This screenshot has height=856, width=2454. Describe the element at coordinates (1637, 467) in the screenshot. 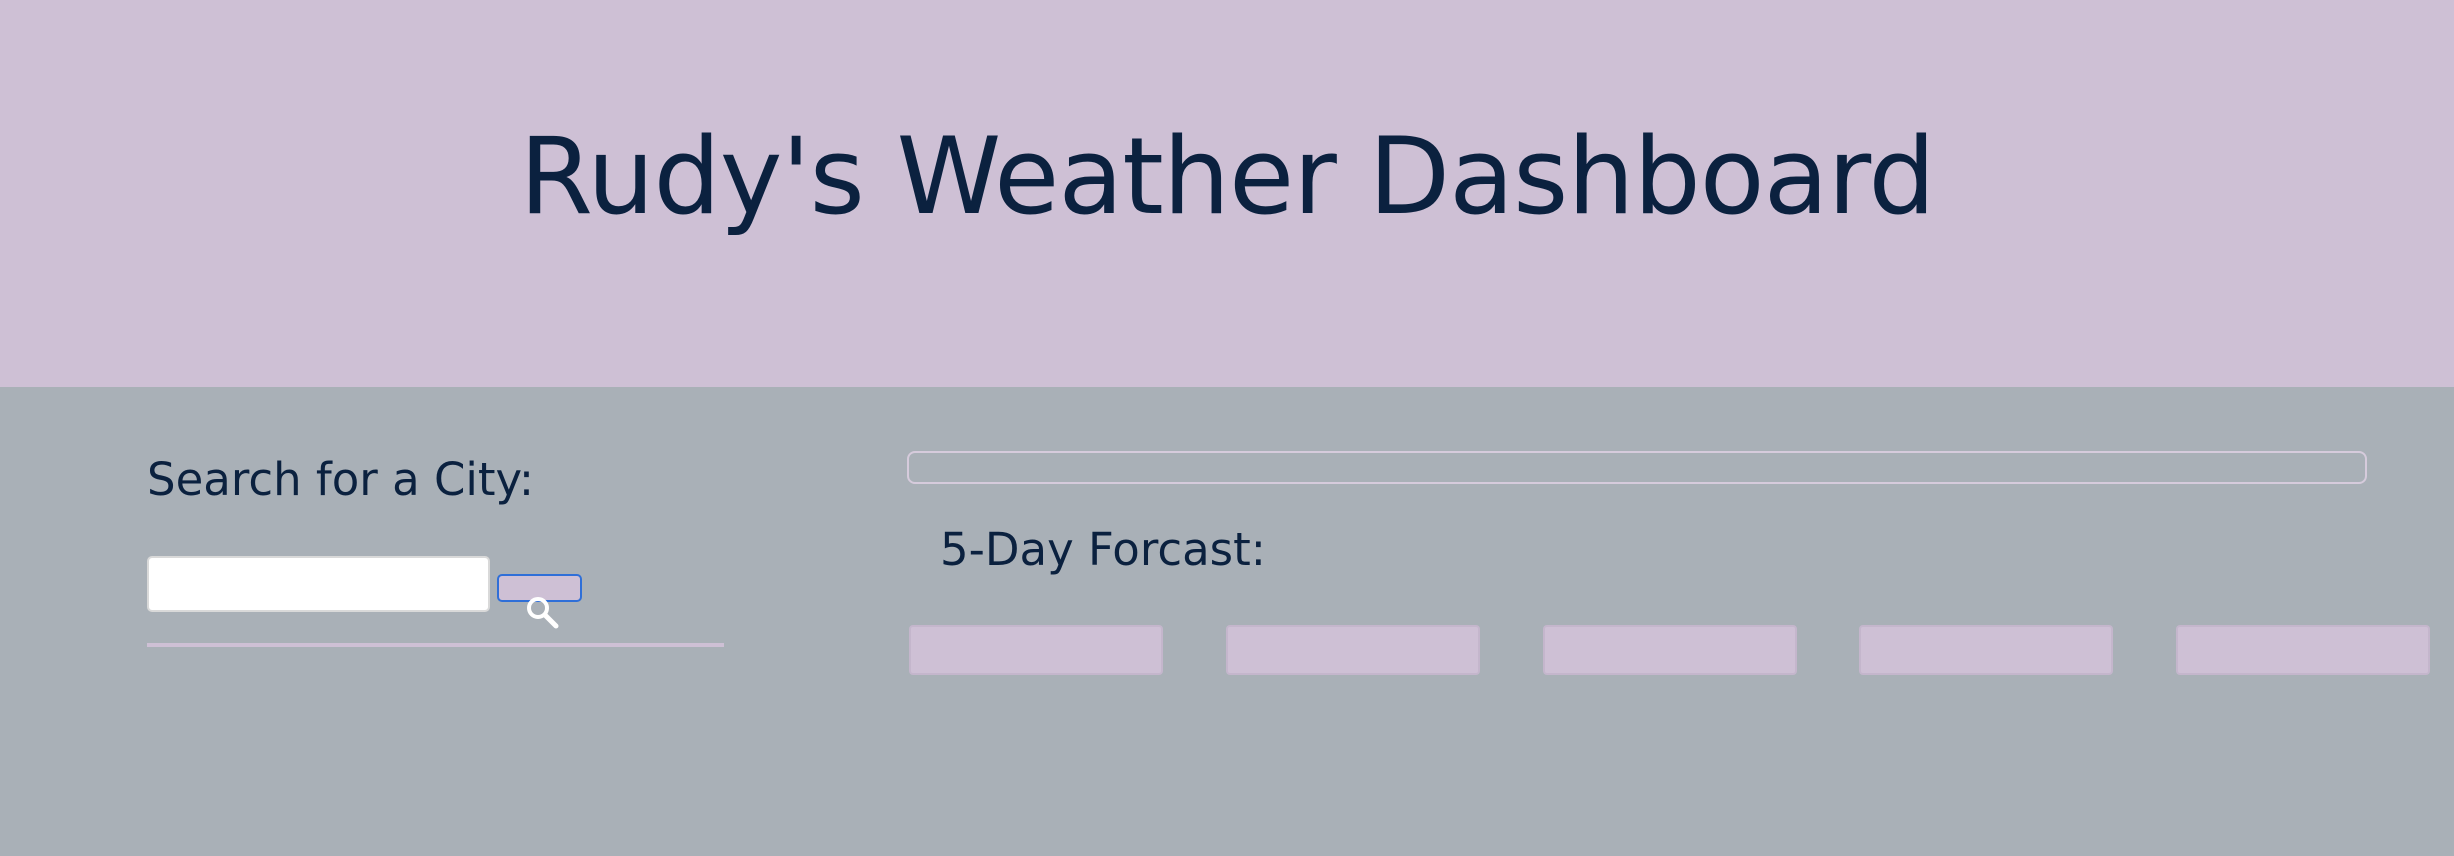

I see `current-weather-box` at that location.